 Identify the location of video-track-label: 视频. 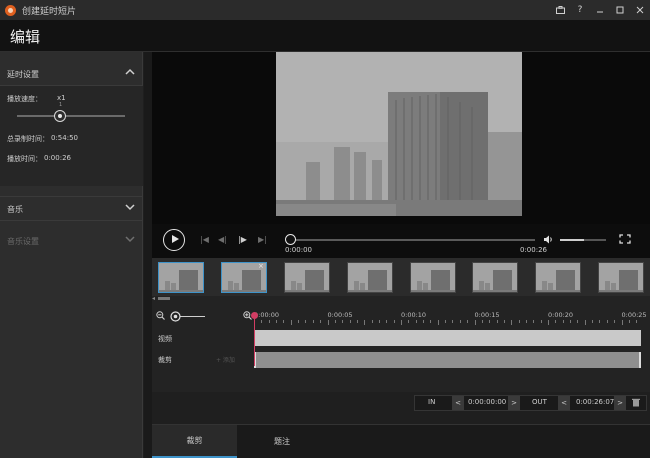
(165, 339).